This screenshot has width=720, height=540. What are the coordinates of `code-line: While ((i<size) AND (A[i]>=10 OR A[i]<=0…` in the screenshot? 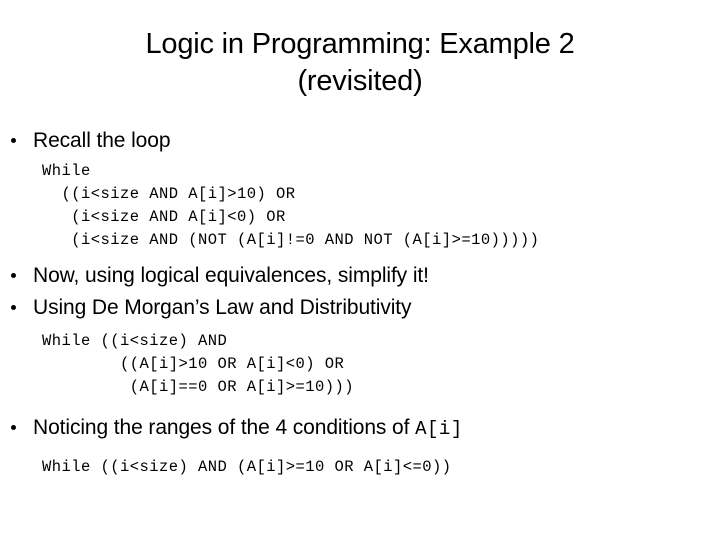 It's located at (247, 467).